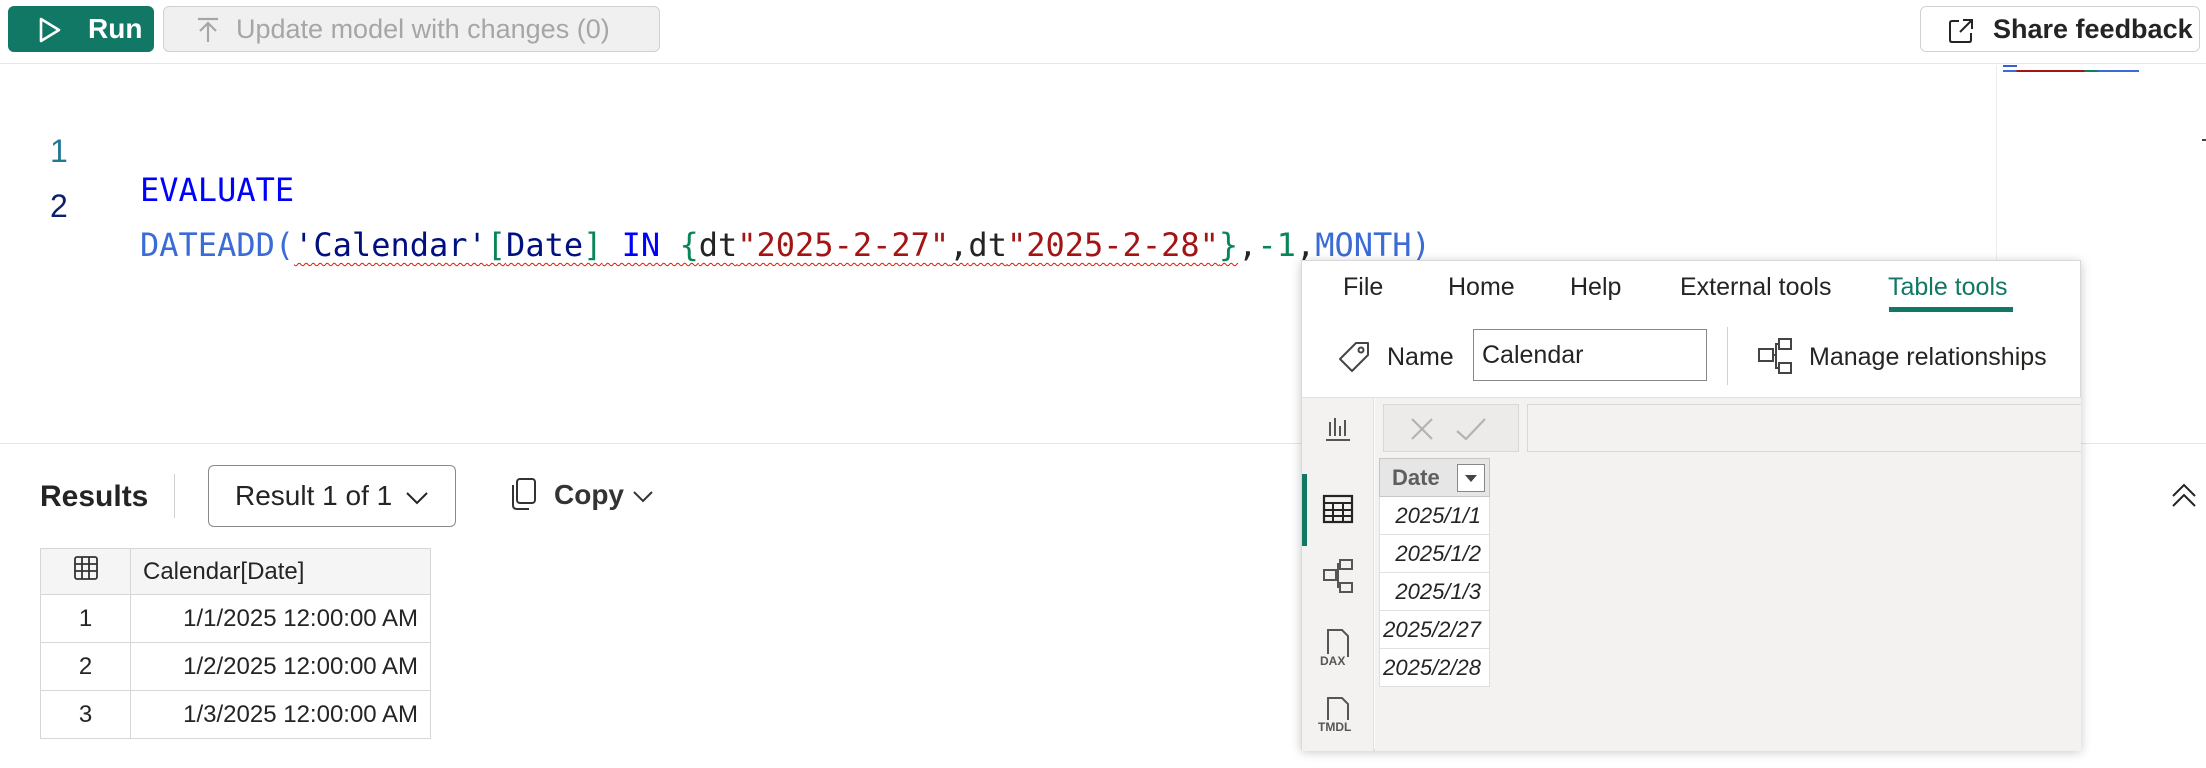 The width and height of the screenshot is (2206, 768). I want to click on share-feedback-label: Share feedback, so click(2093, 28).